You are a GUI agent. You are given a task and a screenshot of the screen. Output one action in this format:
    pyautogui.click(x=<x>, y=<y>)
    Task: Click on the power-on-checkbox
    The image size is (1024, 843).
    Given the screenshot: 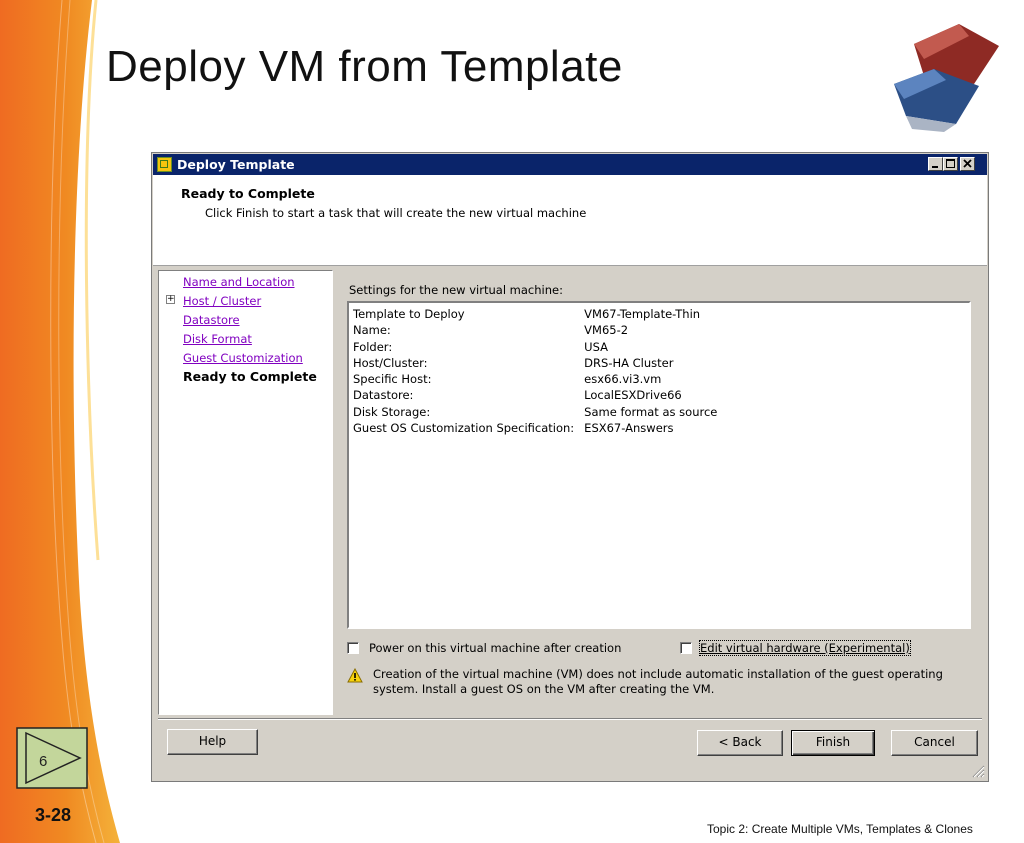 What is the action you would take?
    pyautogui.click(x=353, y=648)
    